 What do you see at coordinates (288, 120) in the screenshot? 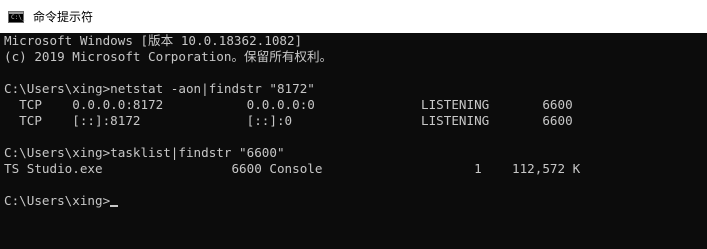
I see `netstat-row-ipv6: TCP [::]:8172 [::]:0 LISTENING 6600` at bounding box center [288, 120].